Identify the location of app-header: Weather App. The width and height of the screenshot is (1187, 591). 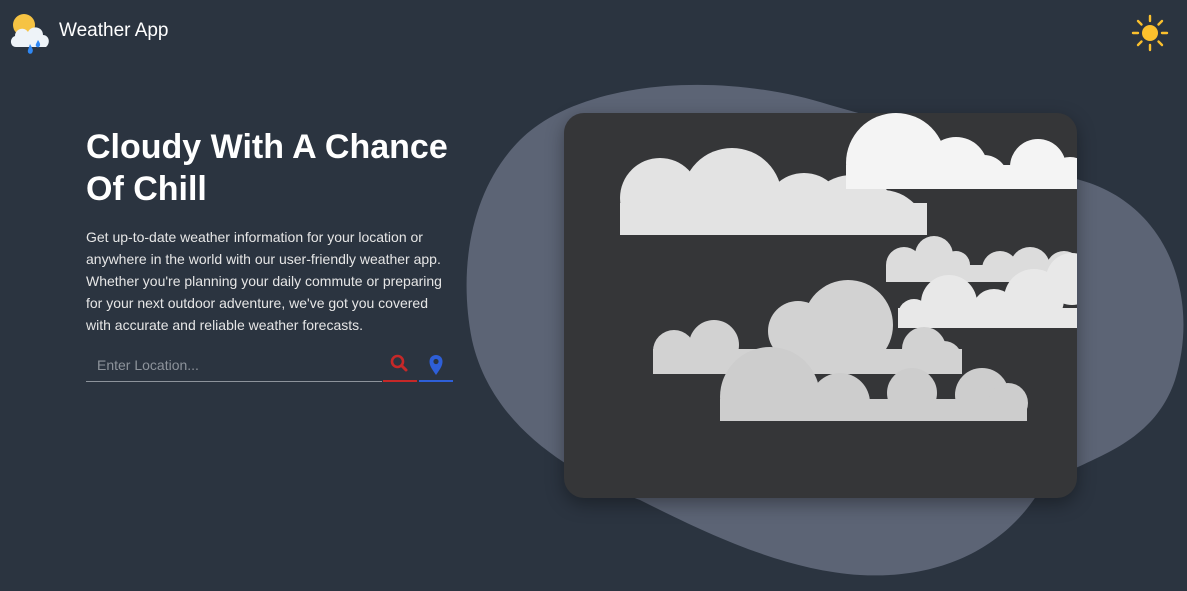
(593, 32).